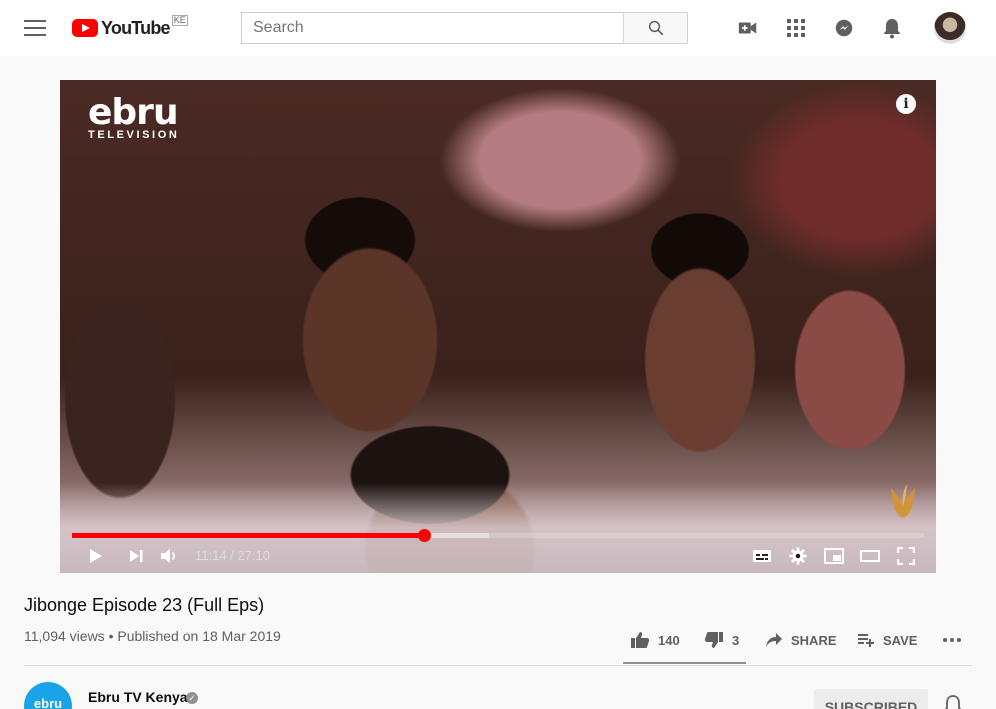  Describe the element at coordinates (713, 640) in the screenshot. I see `thumbs-down-icon` at that location.